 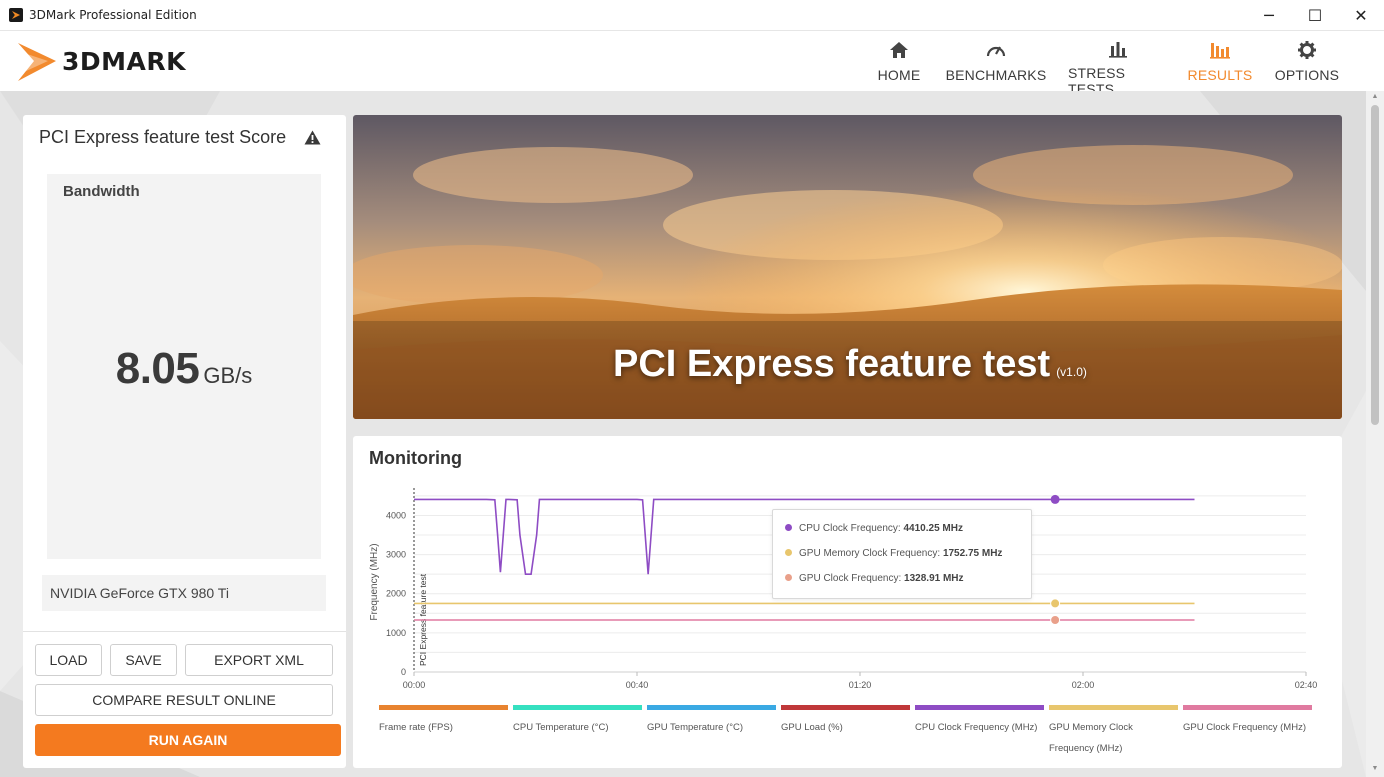 I want to click on gauge-icon, so click(x=996, y=50).